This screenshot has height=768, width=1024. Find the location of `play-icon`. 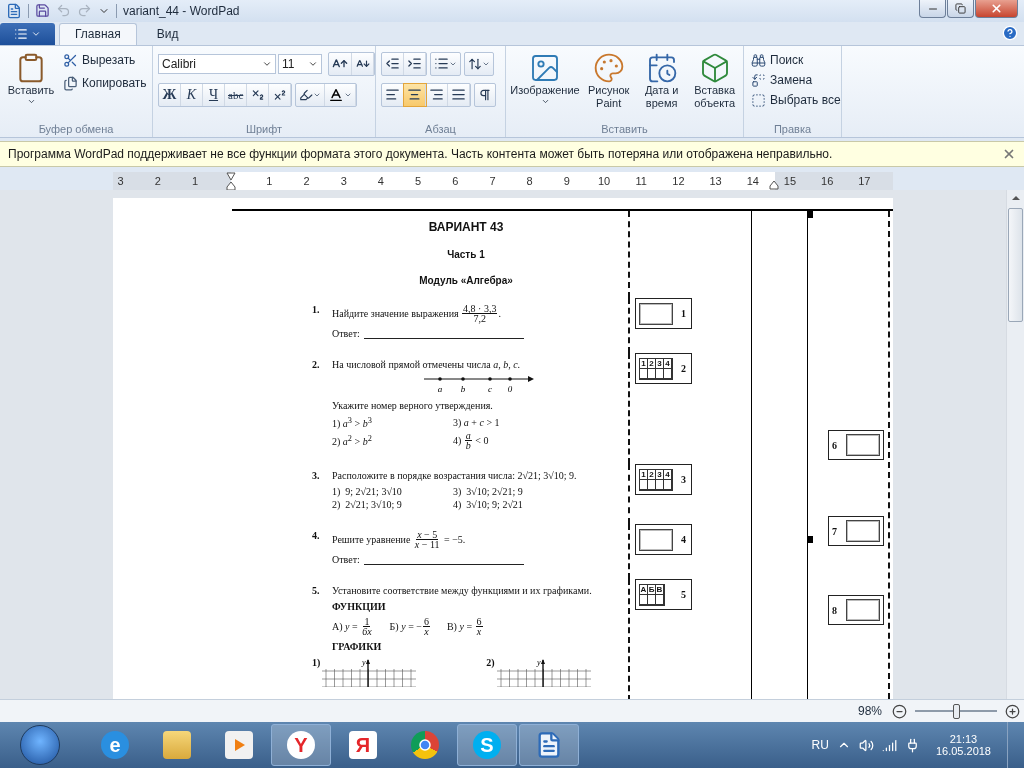

play-icon is located at coordinates (239, 745).